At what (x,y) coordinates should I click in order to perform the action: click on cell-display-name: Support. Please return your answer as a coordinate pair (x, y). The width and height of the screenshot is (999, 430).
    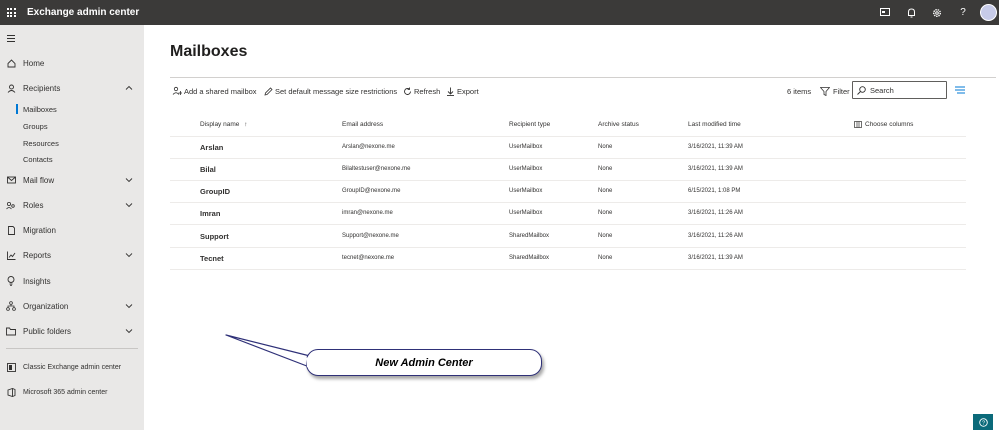
    Looking at the image, I should click on (214, 236).